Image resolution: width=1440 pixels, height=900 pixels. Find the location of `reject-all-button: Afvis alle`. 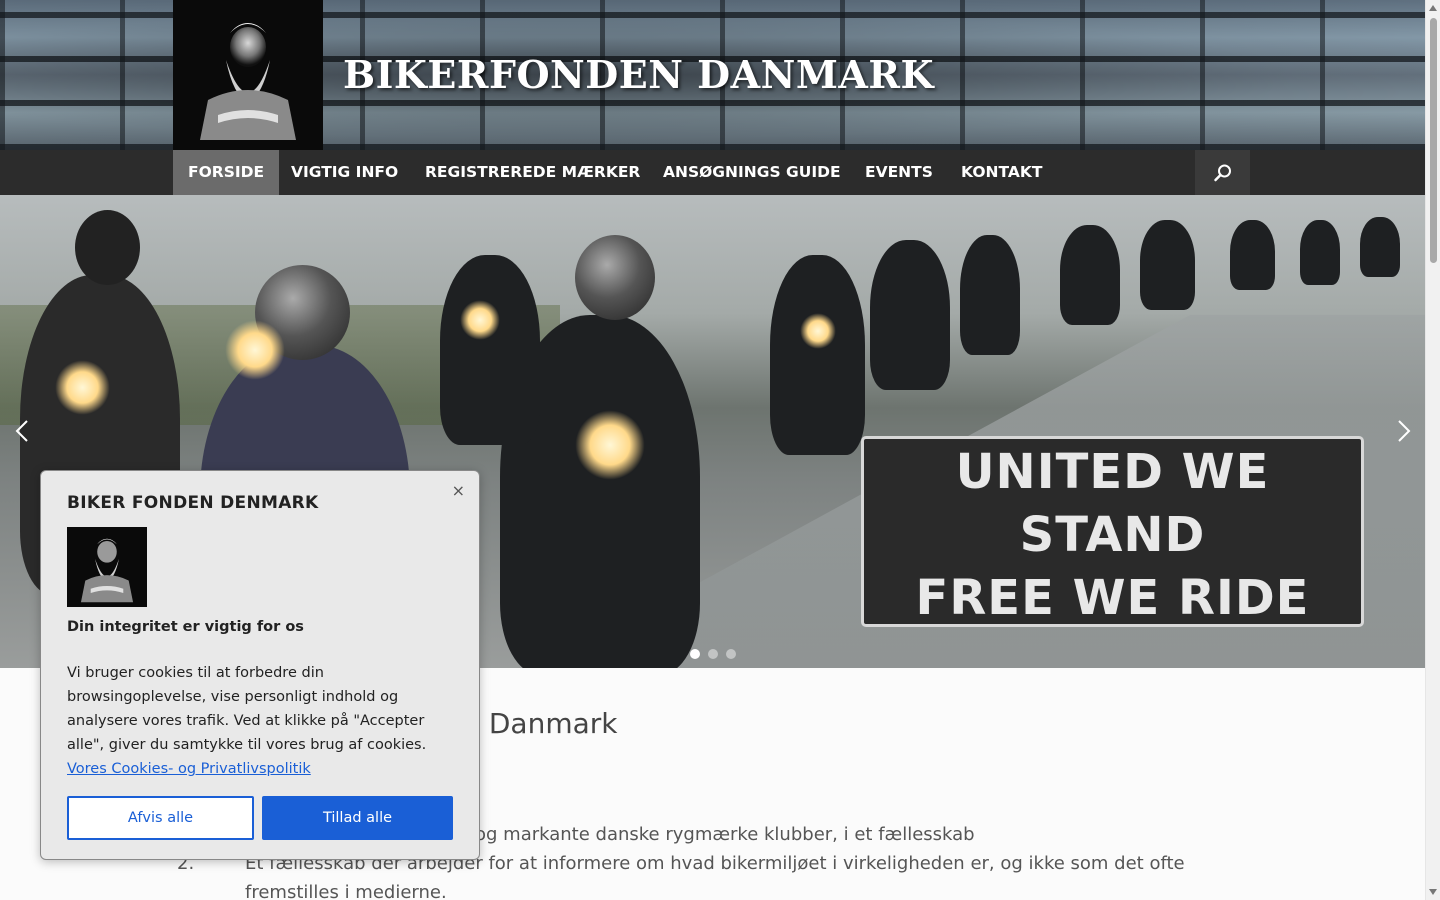

reject-all-button: Afvis alle is located at coordinates (160, 818).